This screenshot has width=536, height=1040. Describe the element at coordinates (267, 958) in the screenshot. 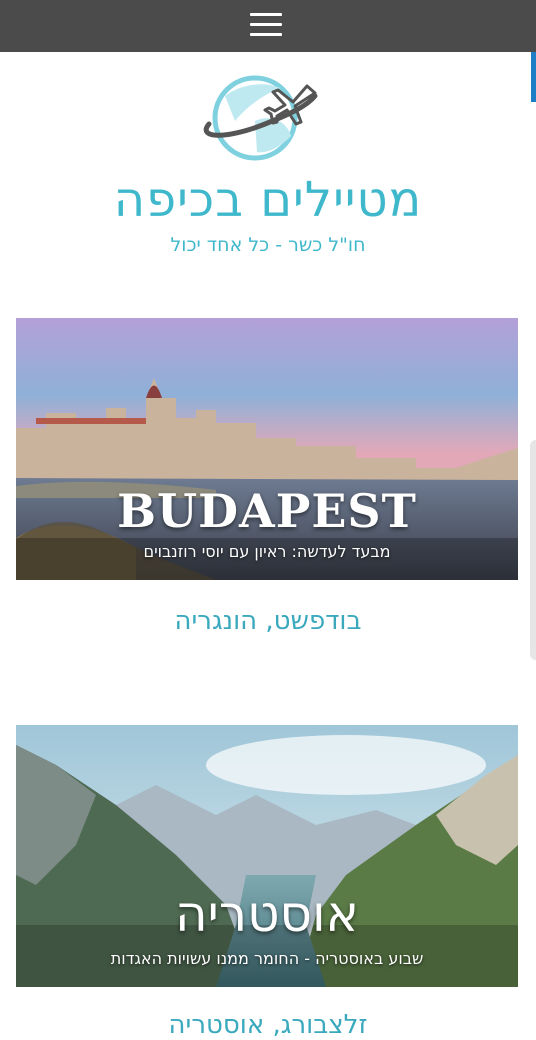

I see `post-image-subtitle: שבוע באוסטריה - החומר ממנו עשויות האגדות` at that location.